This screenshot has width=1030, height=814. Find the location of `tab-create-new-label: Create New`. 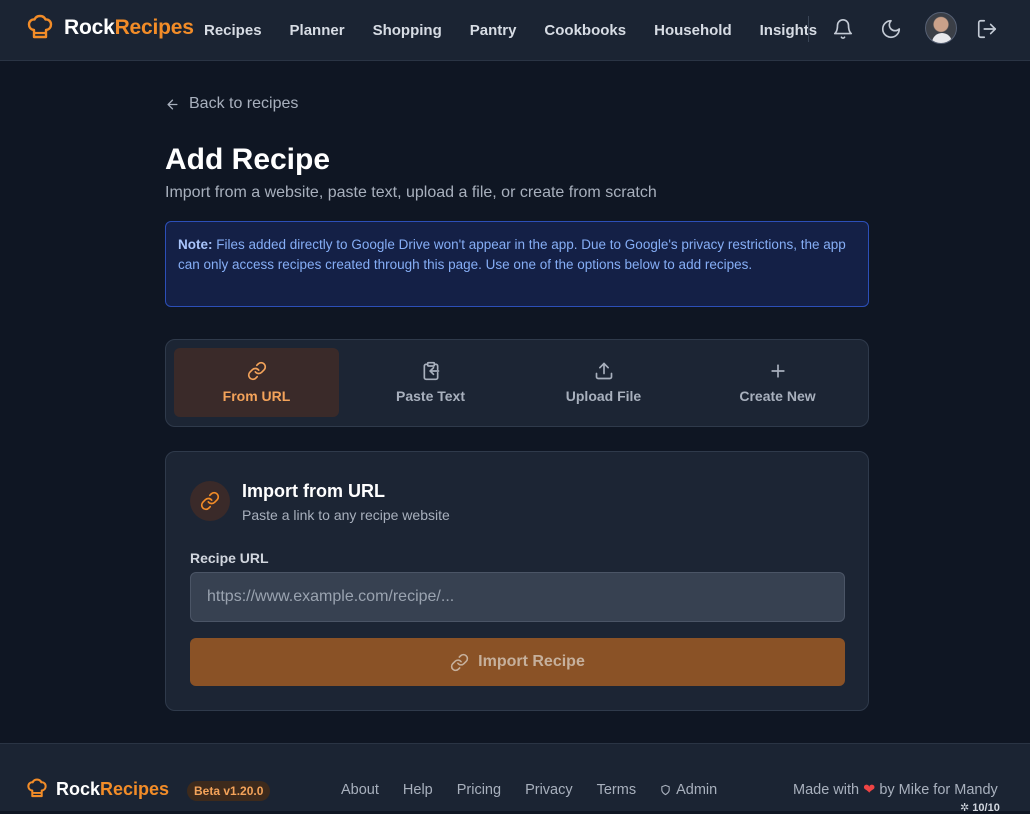

tab-create-new-label: Create New is located at coordinates (777, 396).